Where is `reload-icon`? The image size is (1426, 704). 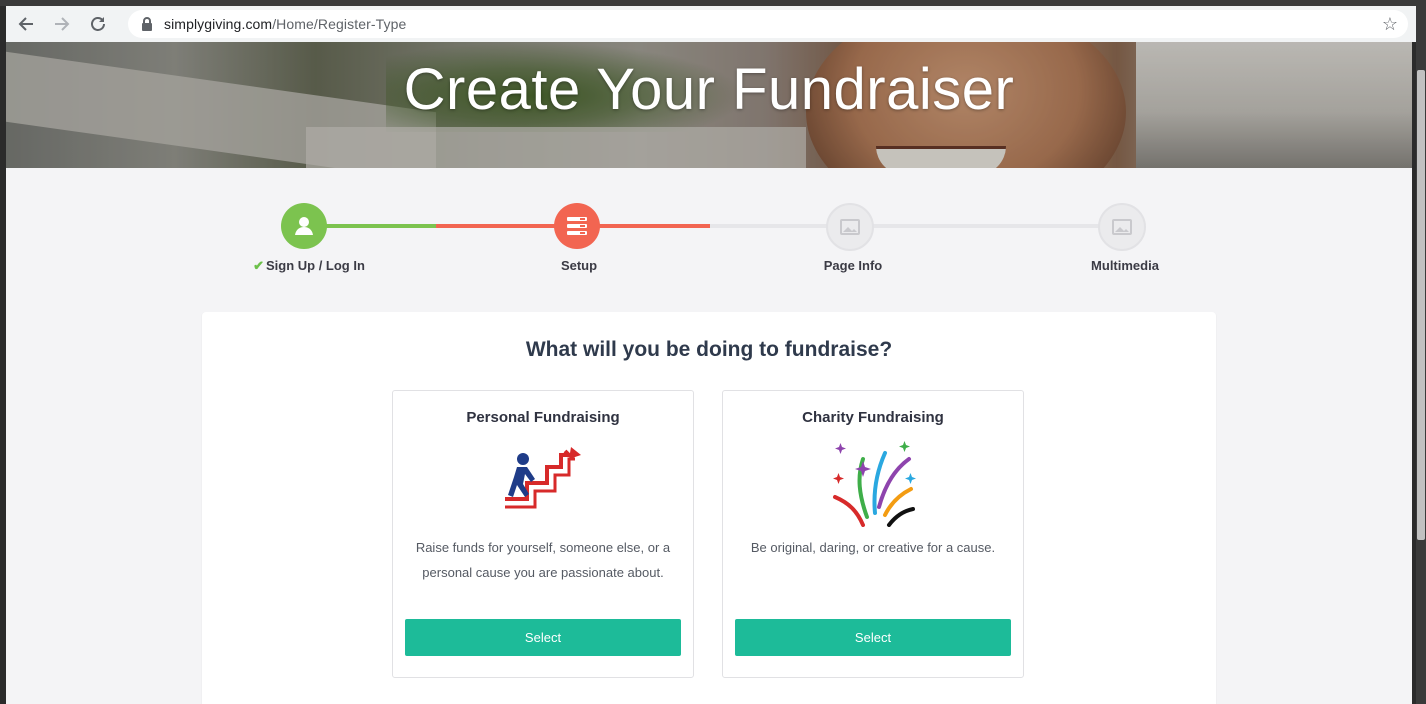 reload-icon is located at coordinates (98, 24).